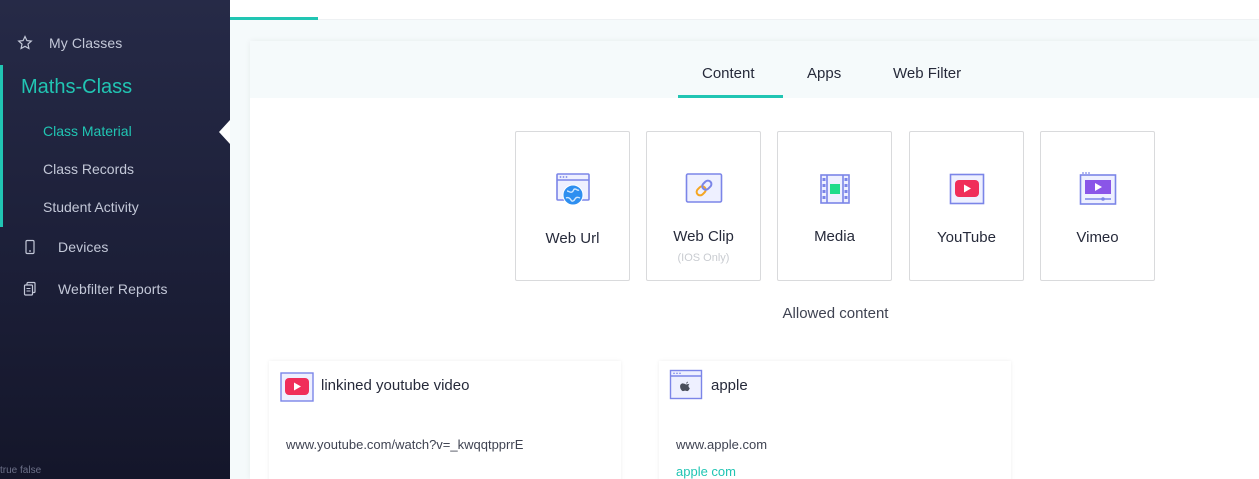  Describe the element at coordinates (405, 444) in the screenshot. I see `item-url: www.youtube.com/watch?v=_kwqqtpprrE` at that location.